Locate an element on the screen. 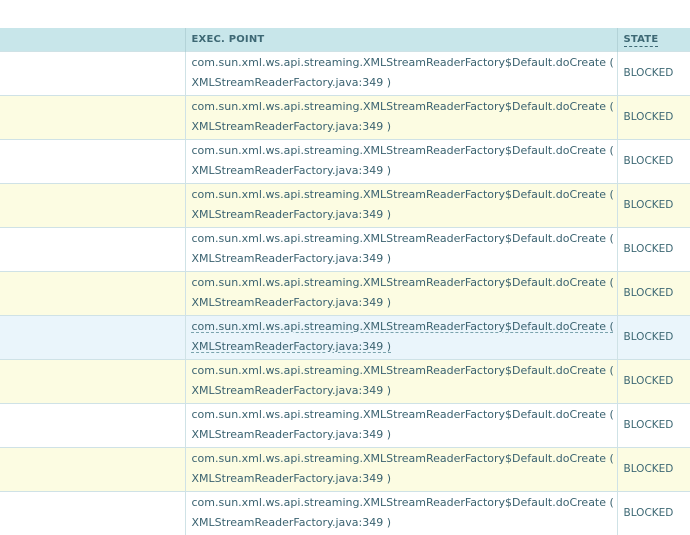 Image resolution: width=690 pixels, height=535 pixels. header-state: STATE is located at coordinates (653, 39).